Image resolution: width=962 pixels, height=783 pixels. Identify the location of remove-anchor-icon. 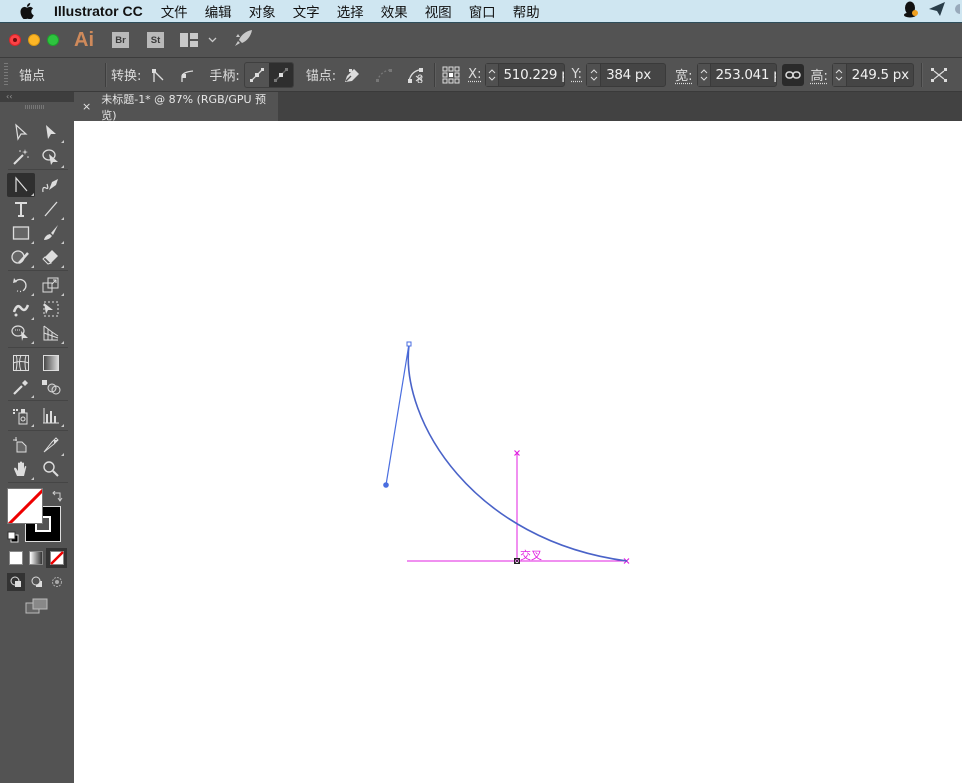
(352, 75).